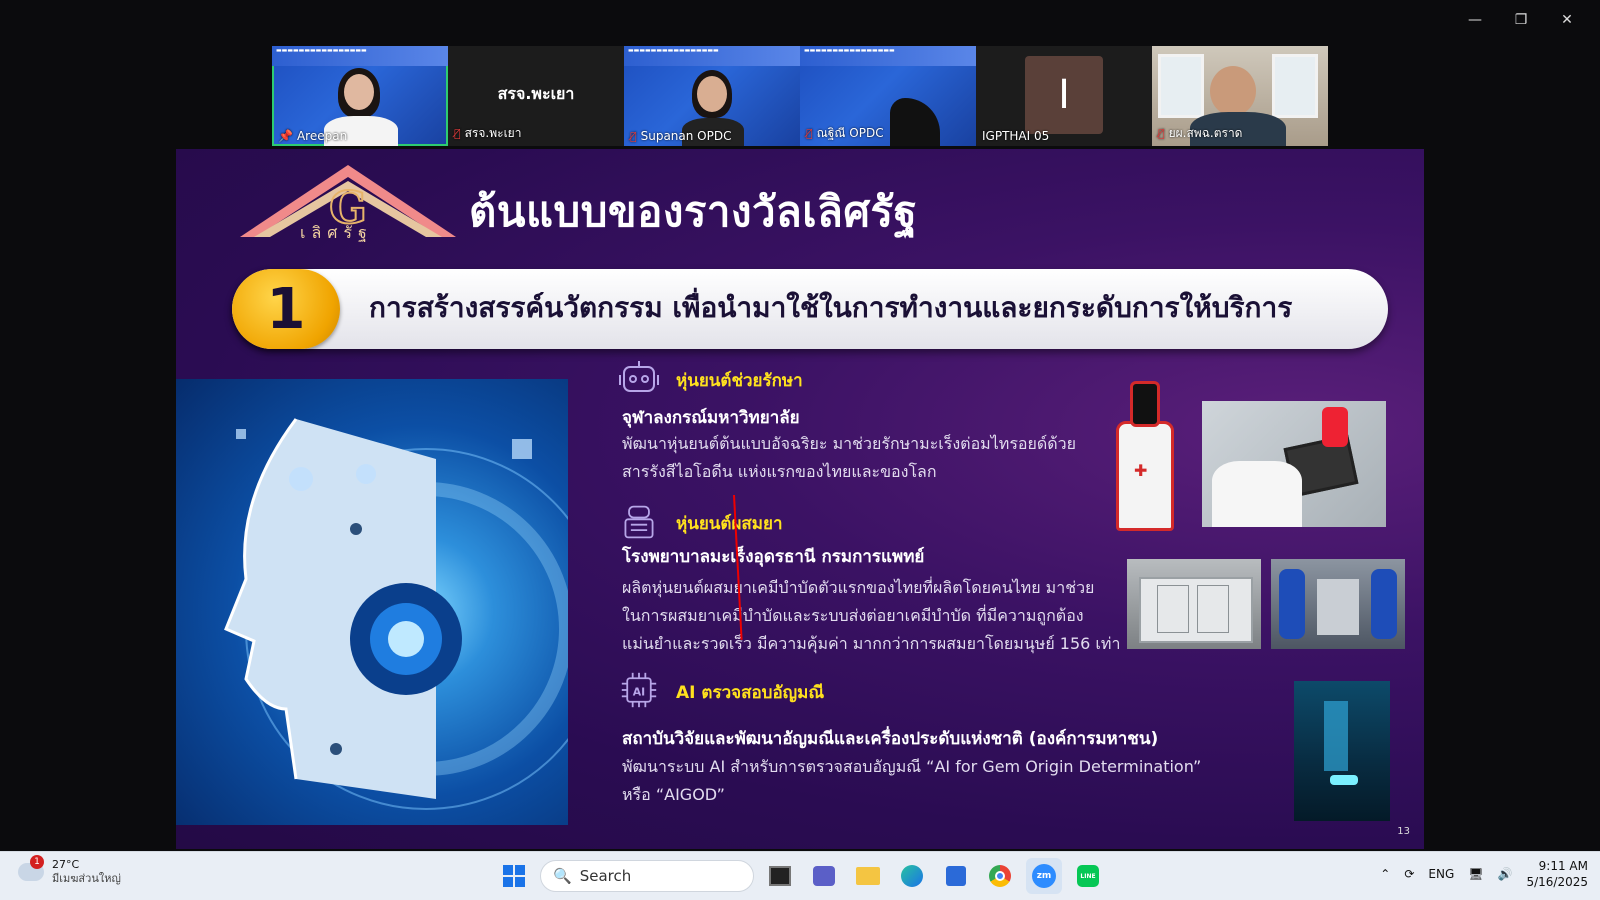 The width and height of the screenshot is (1600, 900). I want to click on store-icon, so click(956, 876).